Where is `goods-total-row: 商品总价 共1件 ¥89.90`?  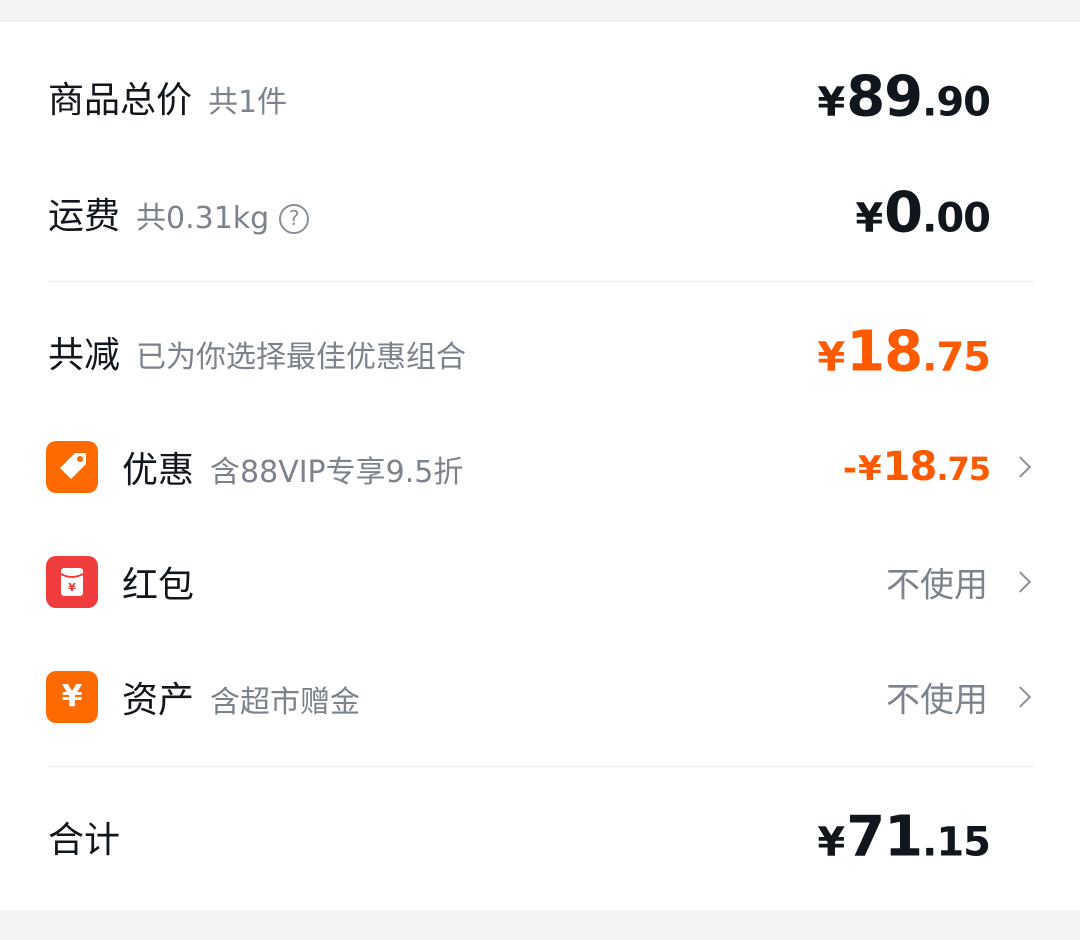
goods-total-row: 商品总价 共1件 ¥89.90 is located at coordinates (540, 97).